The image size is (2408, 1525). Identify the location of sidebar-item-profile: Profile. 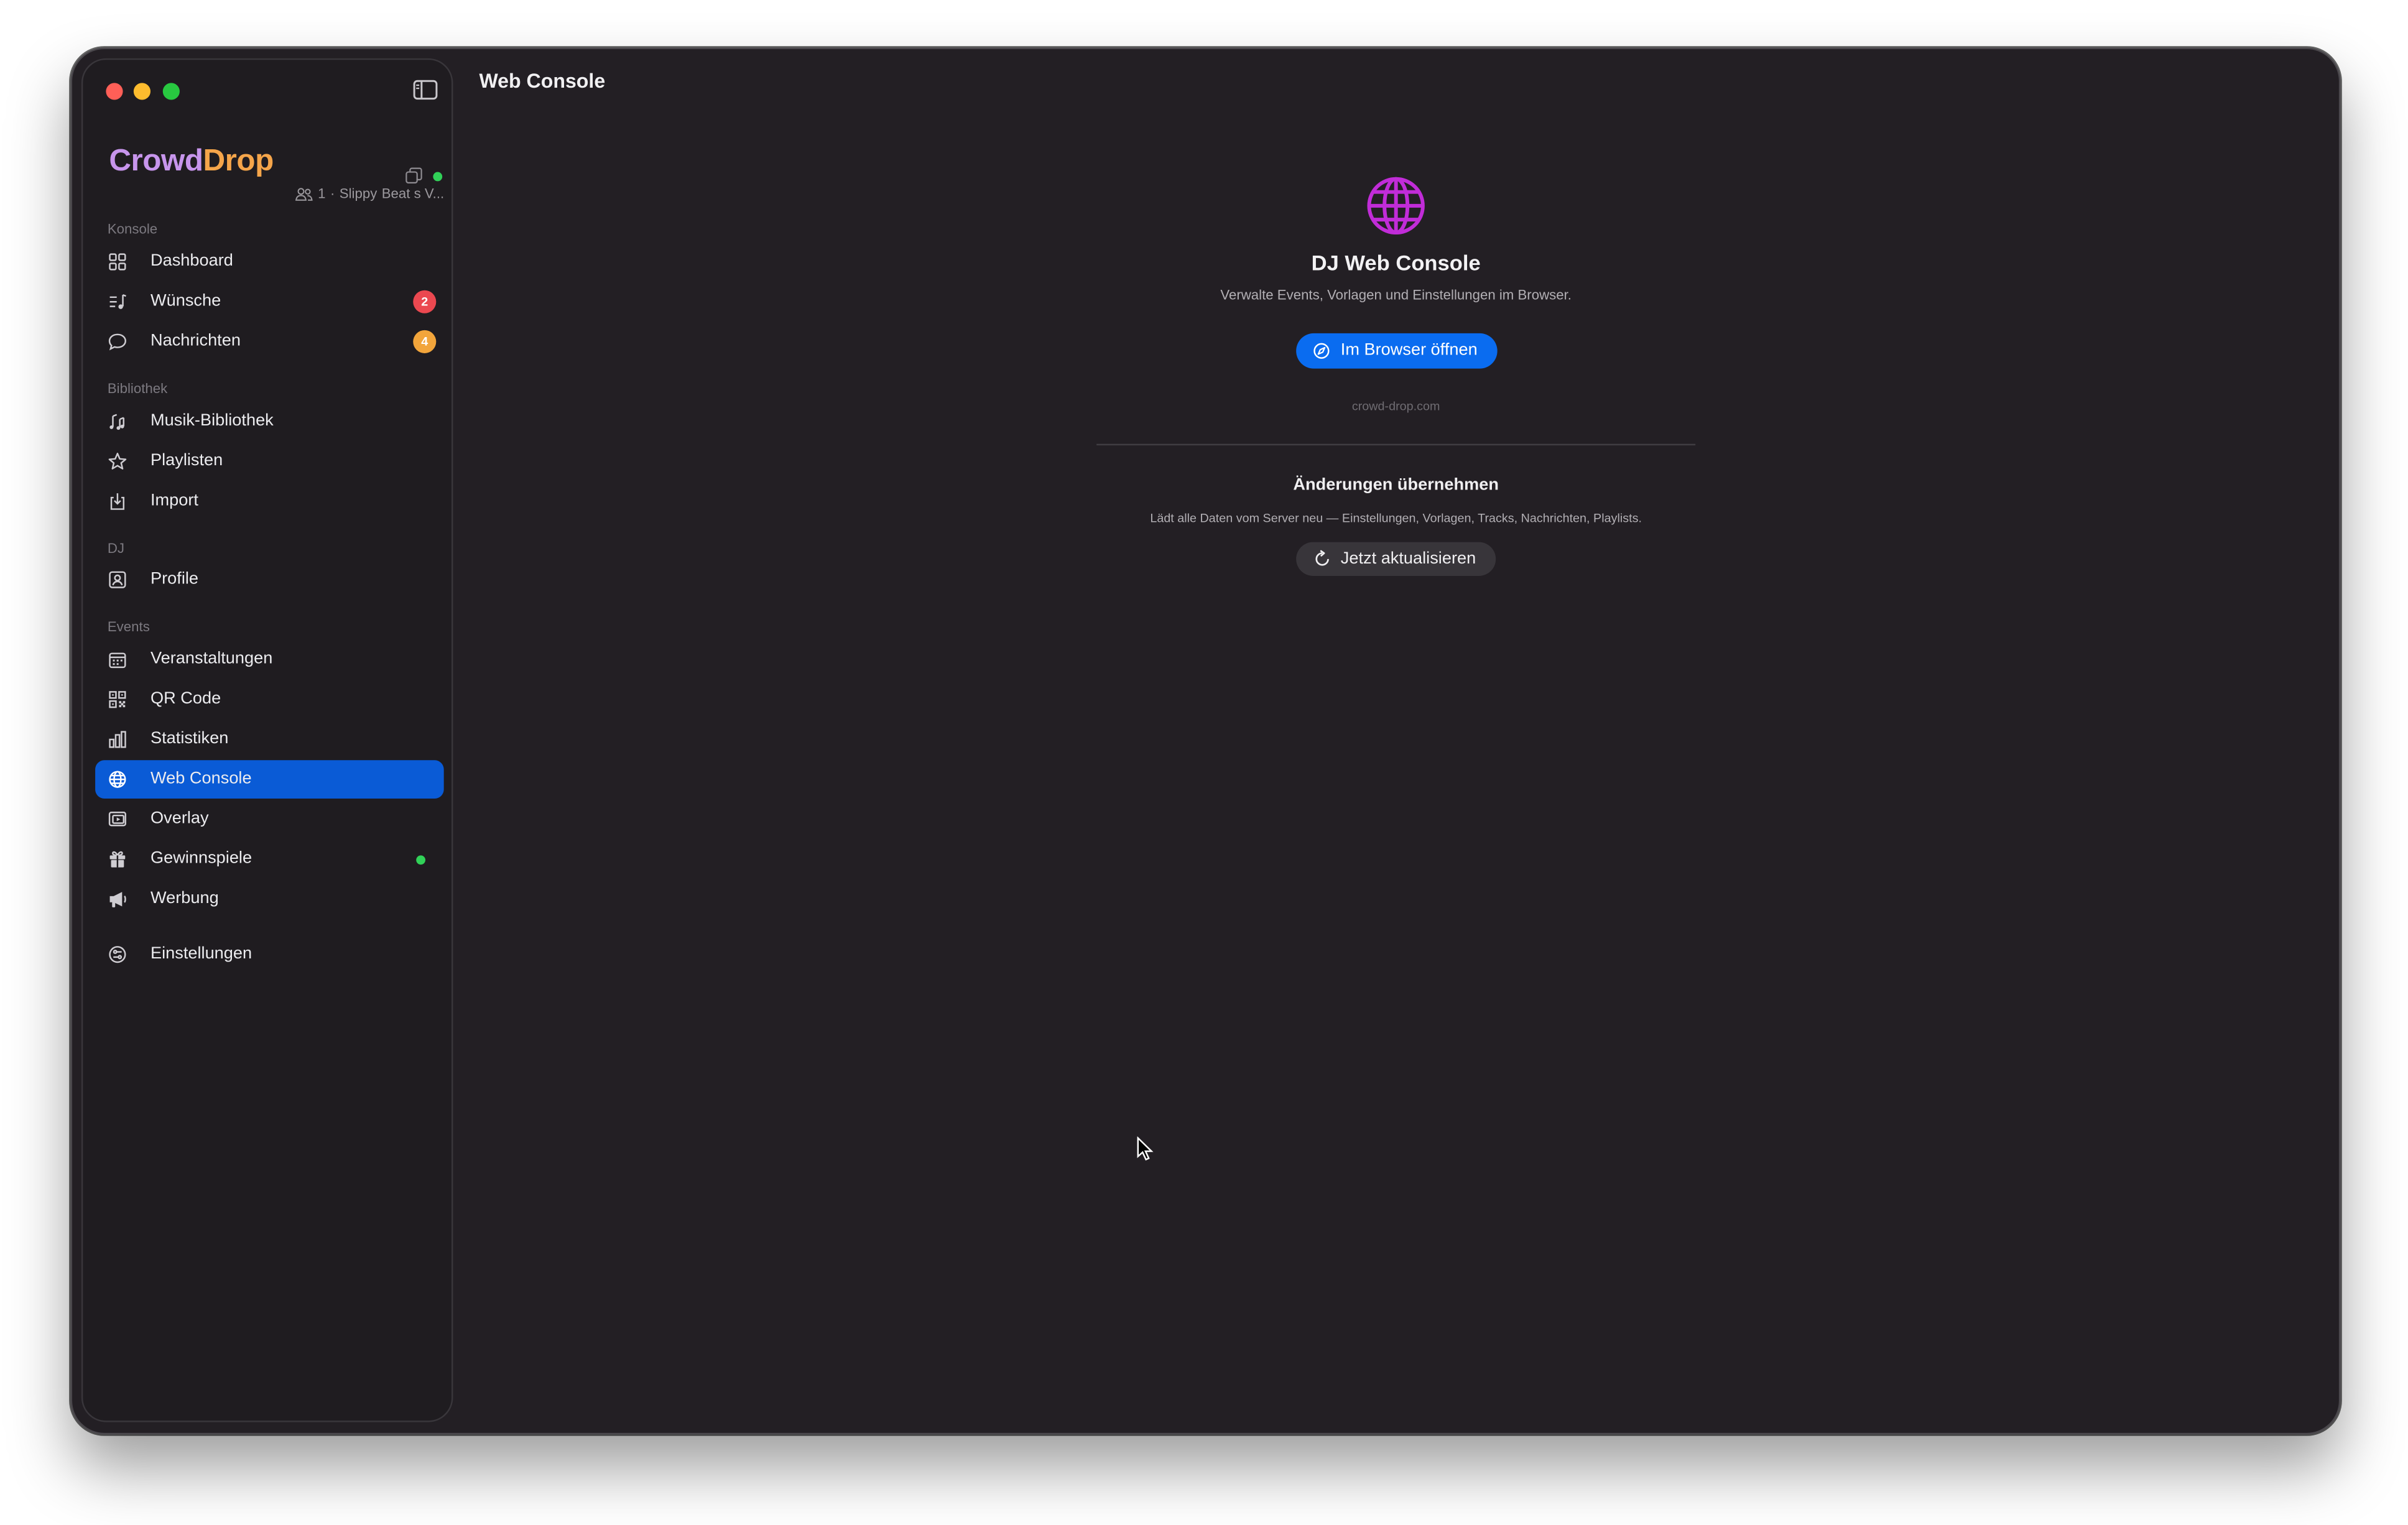
(269, 579).